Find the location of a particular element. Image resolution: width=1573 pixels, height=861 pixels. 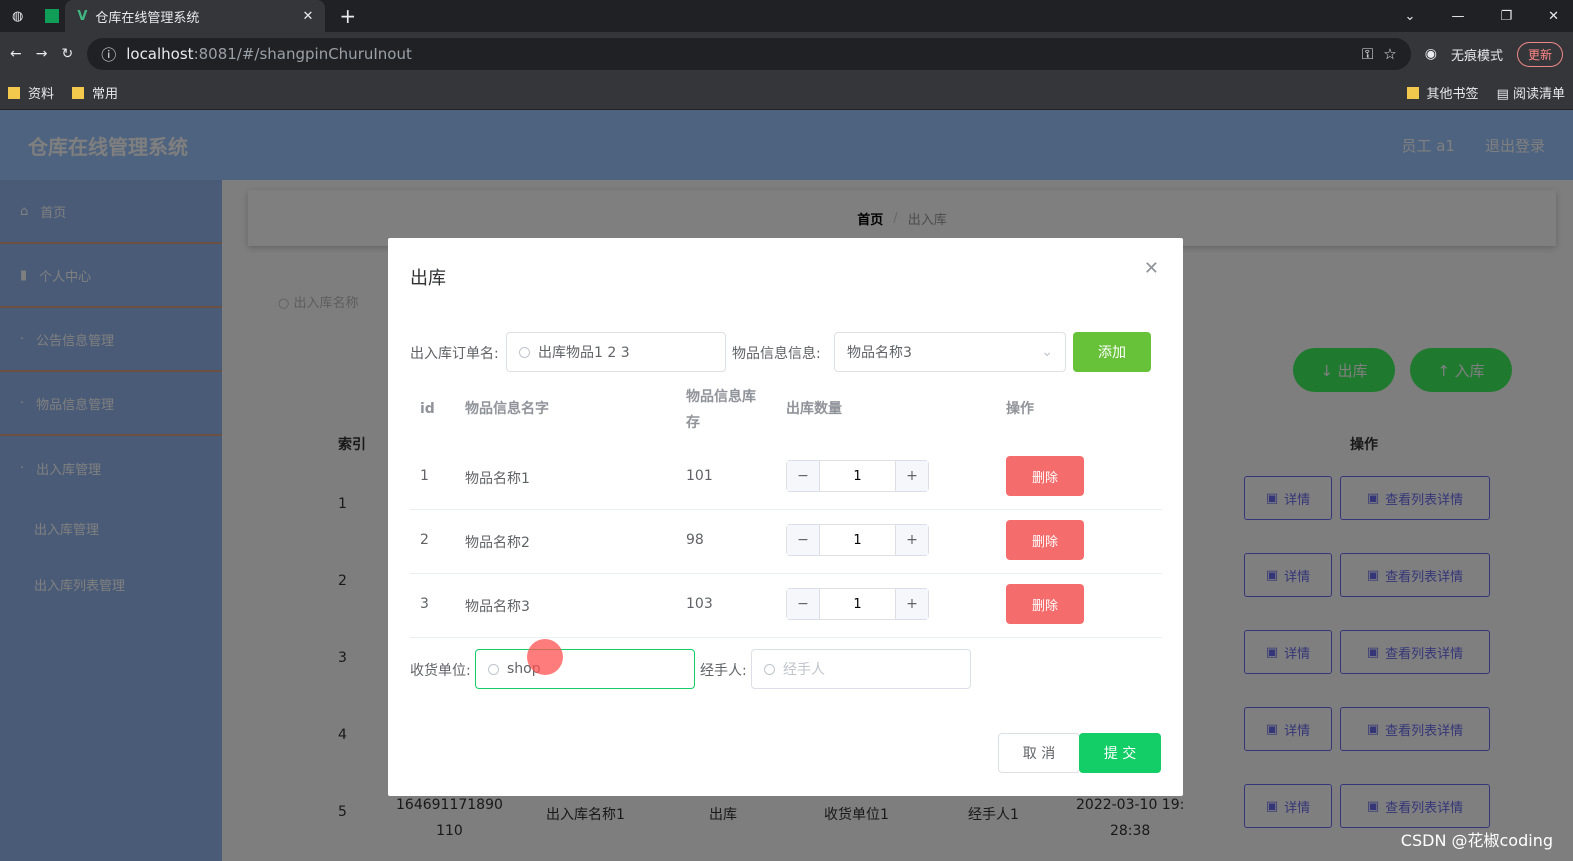

update-button: 更新 is located at coordinates (1539, 54).